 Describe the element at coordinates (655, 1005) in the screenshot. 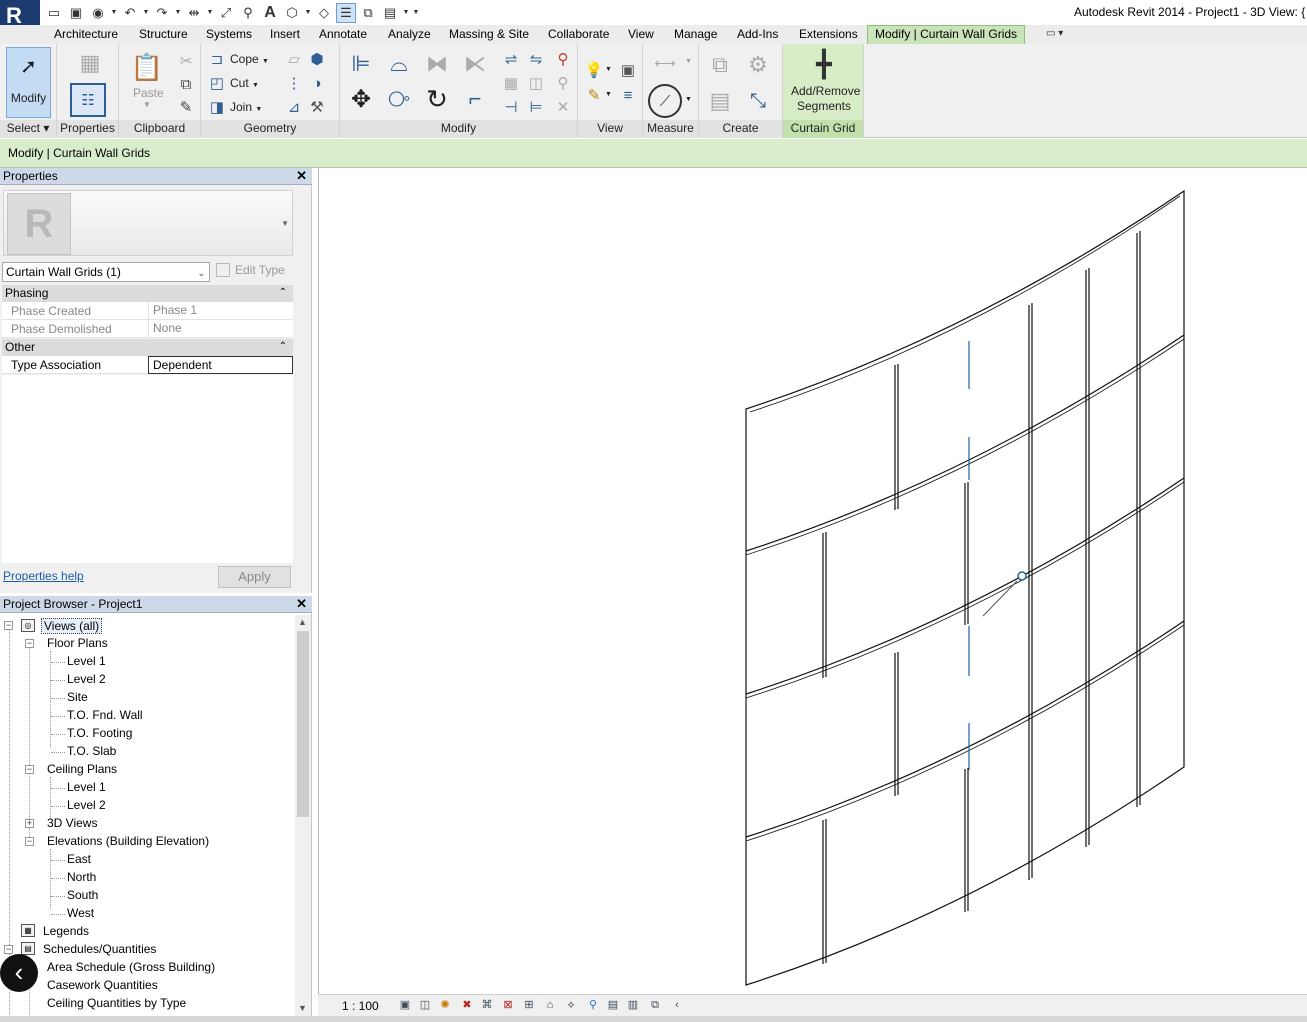

I see `highlight-displacement-icon: ⧉` at that location.